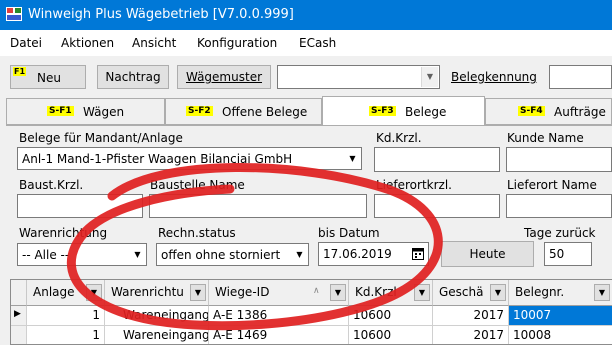 The width and height of the screenshot is (612, 345). Describe the element at coordinates (426, 112) in the screenshot. I see `tab-belege-label: Belege` at that location.